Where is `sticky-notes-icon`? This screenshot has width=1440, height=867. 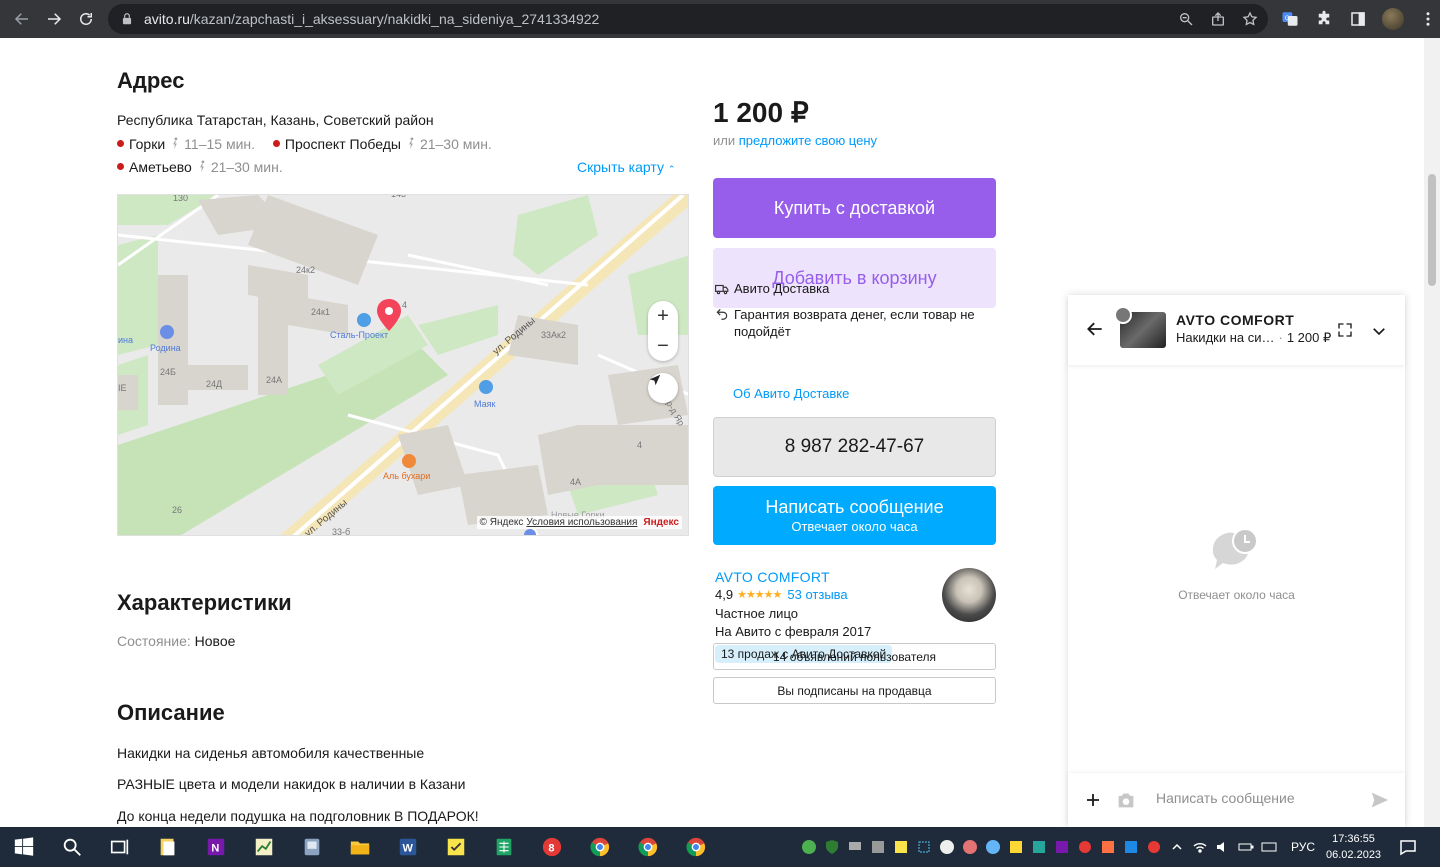 sticky-notes-icon is located at coordinates (456, 847).